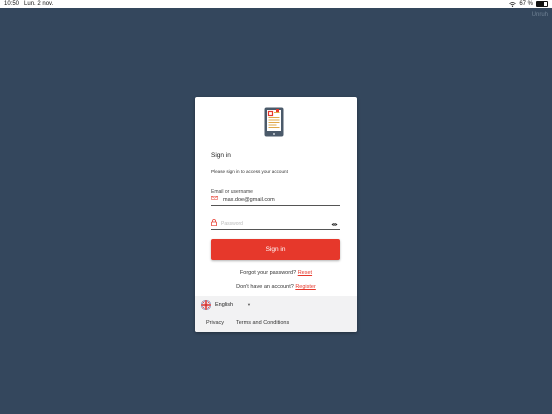  Describe the element at coordinates (274, 122) in the screenshot. I see `tablet-document-logo-icon` at that location.